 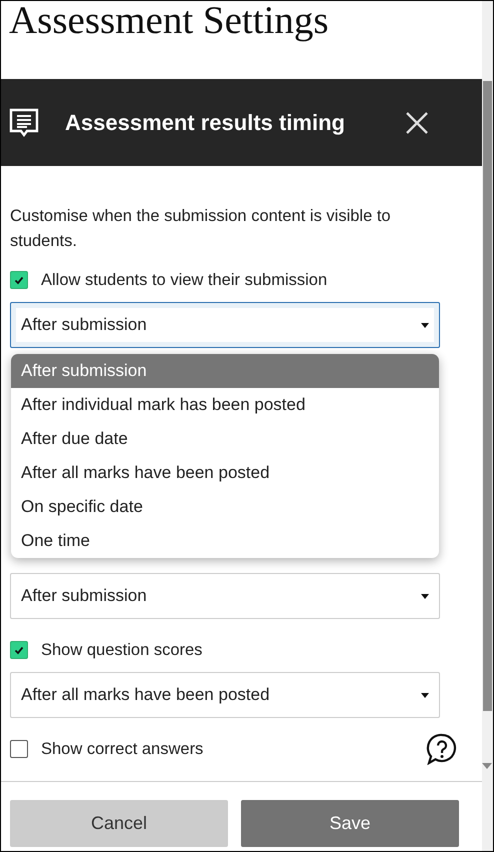 I want to click on scroll-down-icon, so click(x=487, y=766).